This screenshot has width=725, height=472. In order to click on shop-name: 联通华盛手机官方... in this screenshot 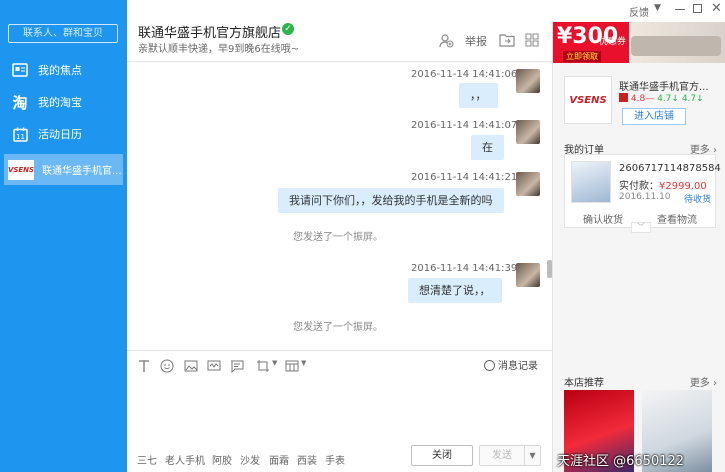, I will do `click(664, 85)`.